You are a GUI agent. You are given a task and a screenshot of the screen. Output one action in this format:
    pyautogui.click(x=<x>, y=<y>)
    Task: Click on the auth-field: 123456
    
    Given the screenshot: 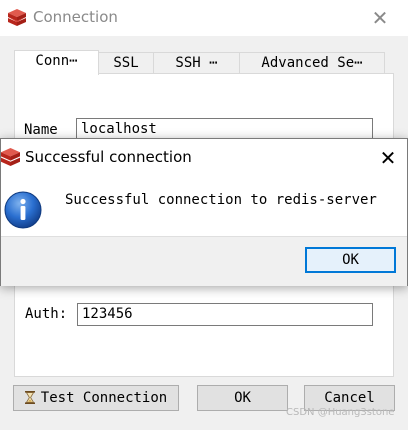 What is the action you would take?
    pyautogui.click(x=225, y=314)
    